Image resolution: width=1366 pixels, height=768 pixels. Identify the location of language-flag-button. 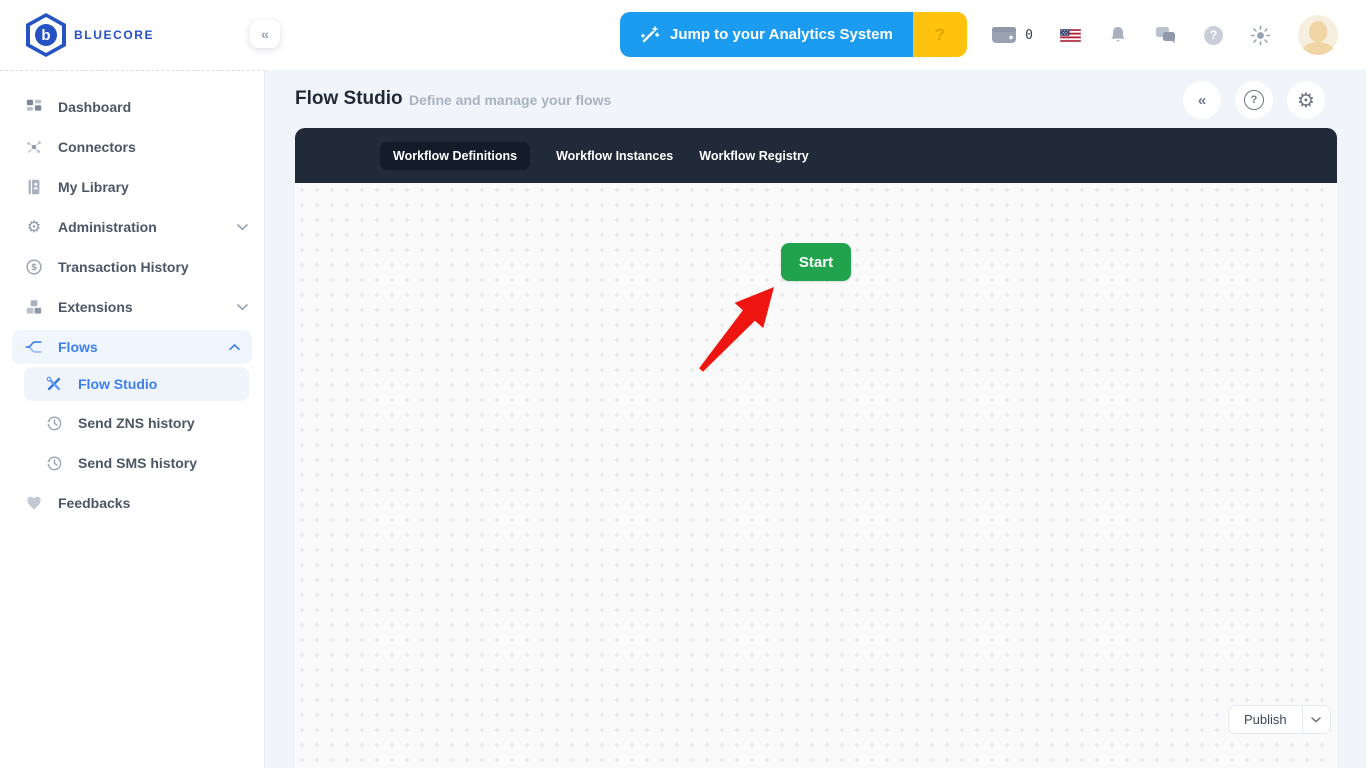
(1070, 35).